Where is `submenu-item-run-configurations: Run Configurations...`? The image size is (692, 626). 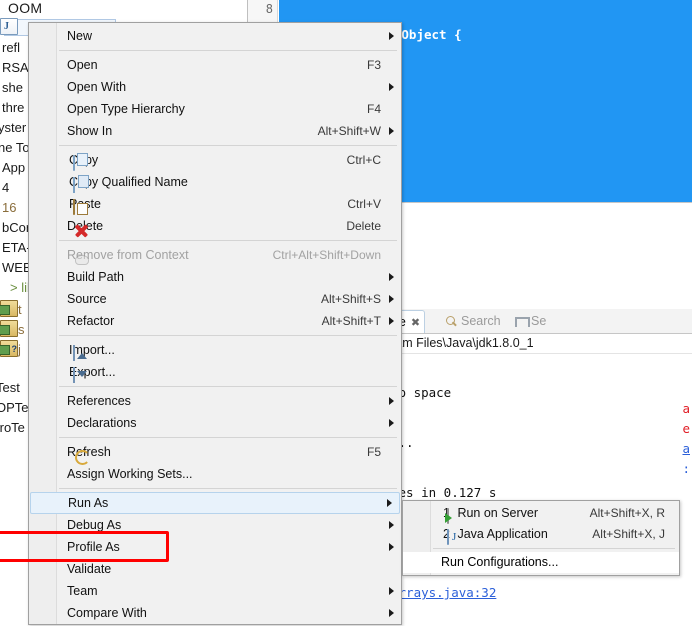 submenu-item-run-configurations: Run Configurations... is located at coordinates (541, 562).